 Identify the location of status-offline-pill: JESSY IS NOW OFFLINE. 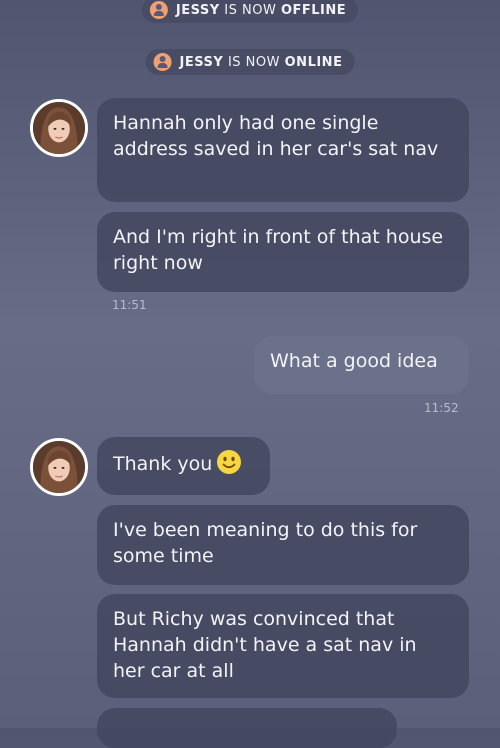
(250, 11).